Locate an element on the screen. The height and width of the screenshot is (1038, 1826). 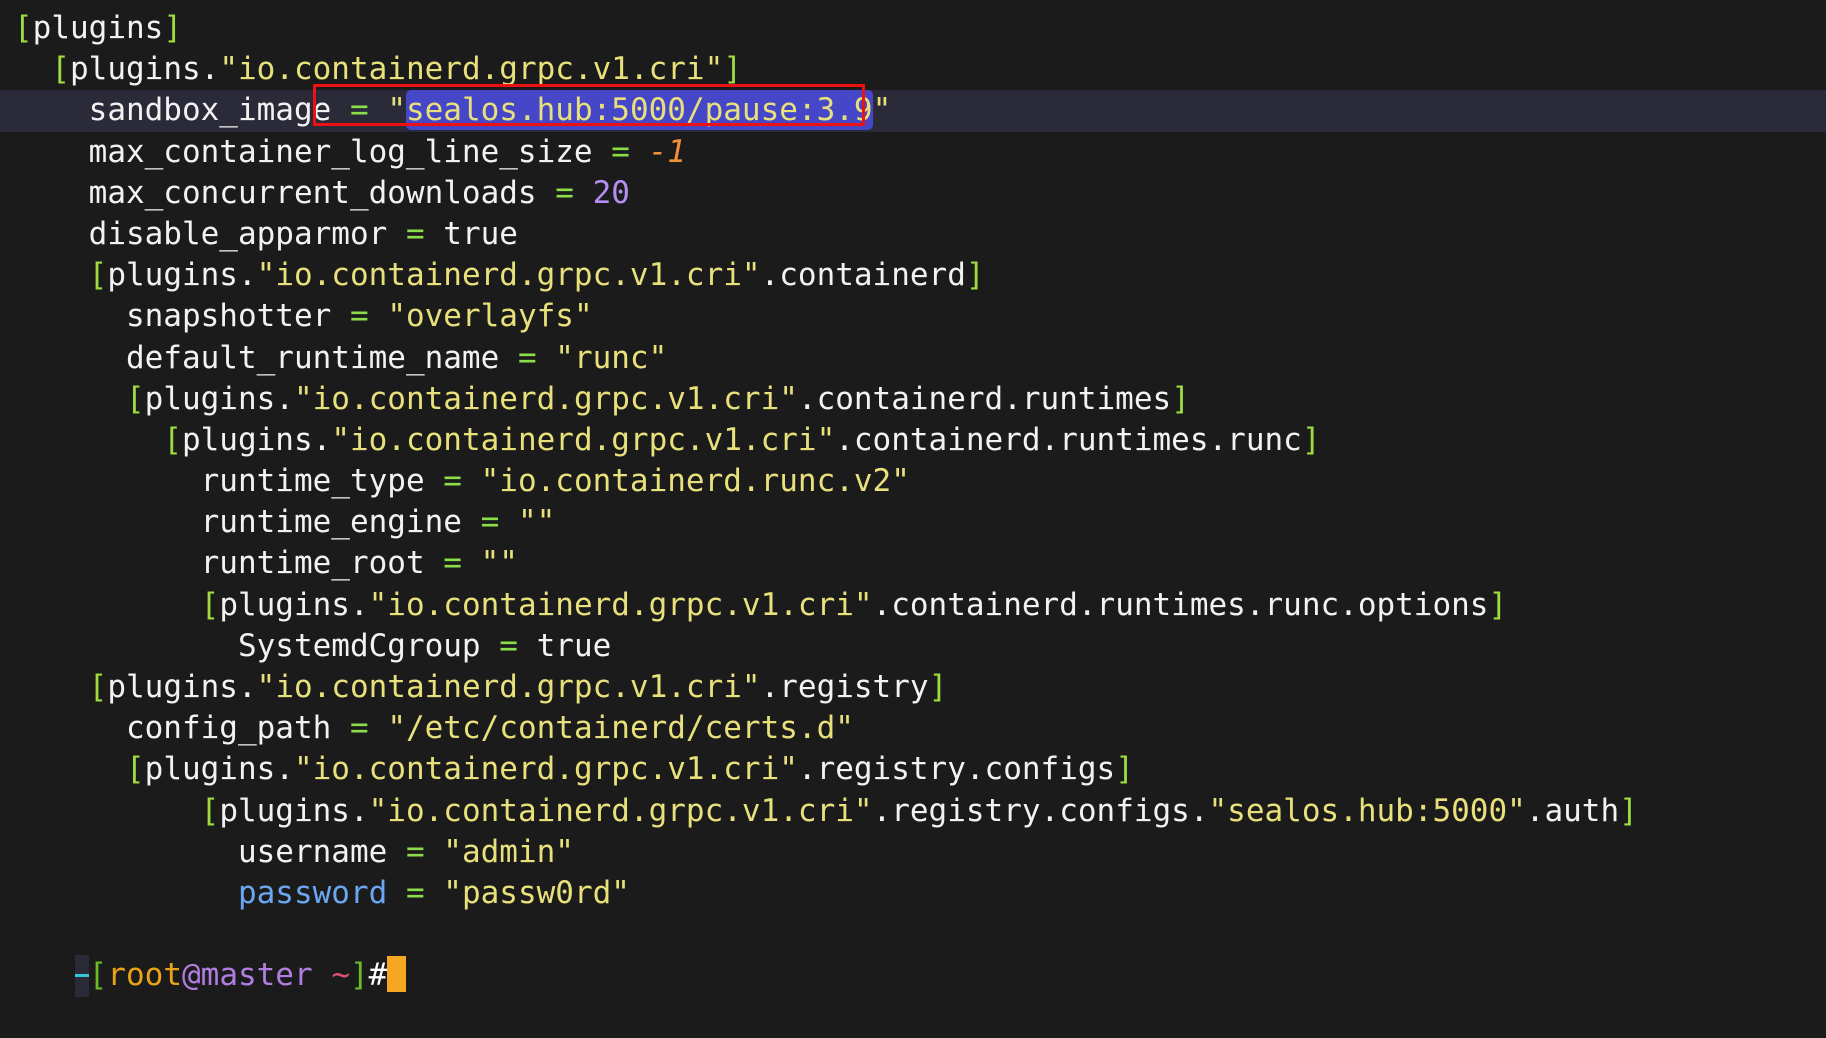
code-line: default_runtime_name = "runc" is located at coordinates (913, 358).